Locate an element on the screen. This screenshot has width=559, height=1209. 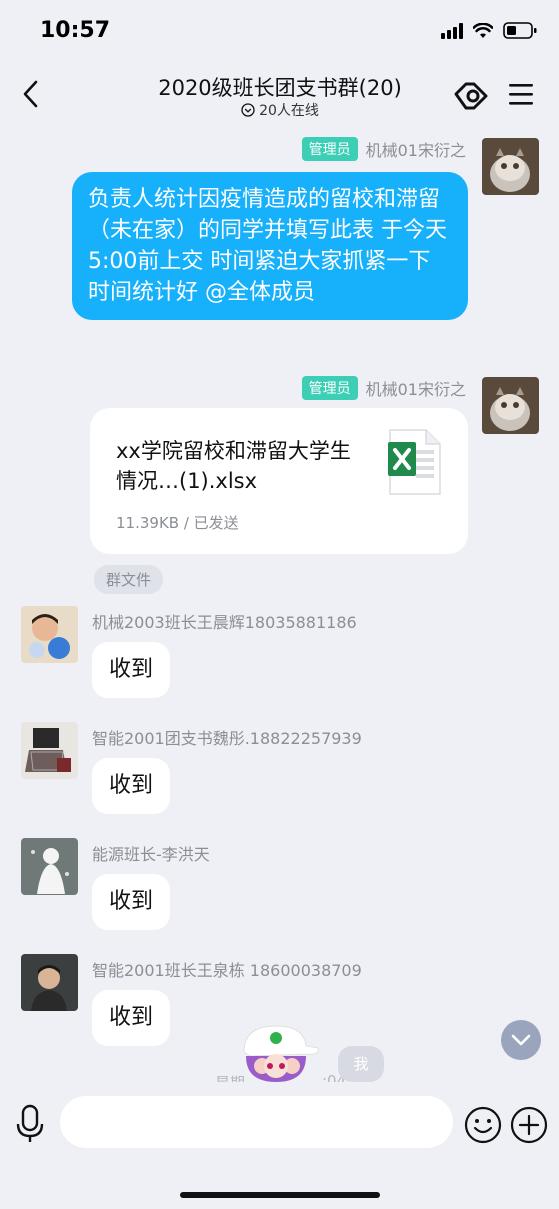
chat-header: 2020级班长团支书群(20) 20人在线 is located at coordinates (279, 96).